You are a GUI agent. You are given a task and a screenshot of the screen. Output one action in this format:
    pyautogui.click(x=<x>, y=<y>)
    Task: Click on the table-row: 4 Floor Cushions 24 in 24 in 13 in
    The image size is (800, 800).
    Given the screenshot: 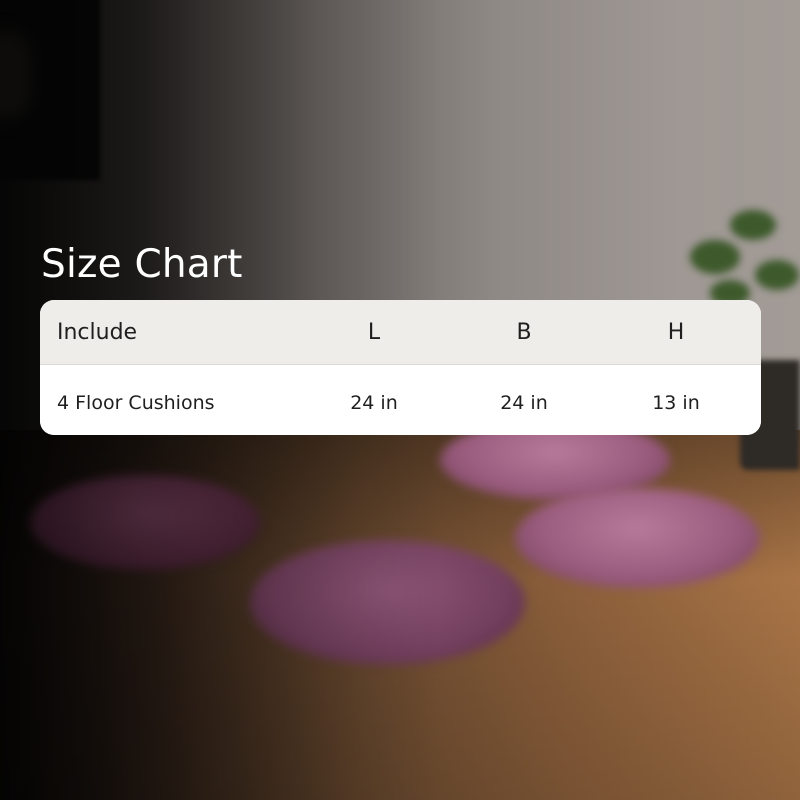 What is the action you would take?
    pyautogui.click(x=400, y=400)
    